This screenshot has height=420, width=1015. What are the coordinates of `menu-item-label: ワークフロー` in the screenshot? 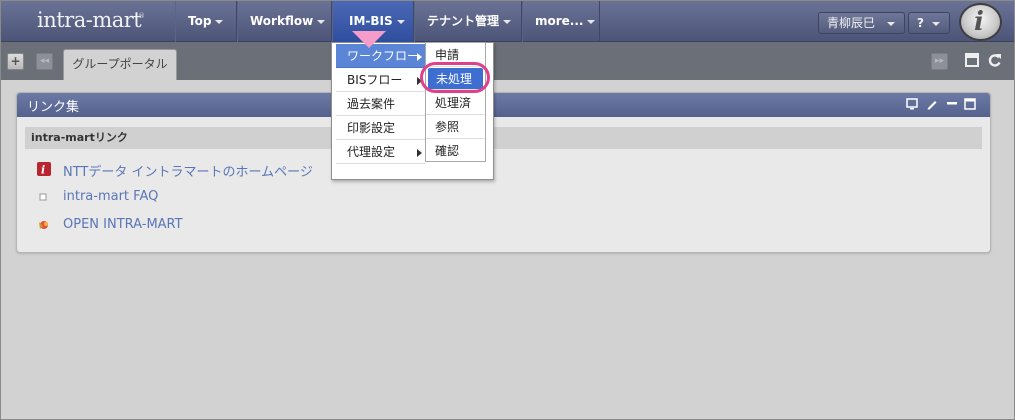 It's located at (383, 56).